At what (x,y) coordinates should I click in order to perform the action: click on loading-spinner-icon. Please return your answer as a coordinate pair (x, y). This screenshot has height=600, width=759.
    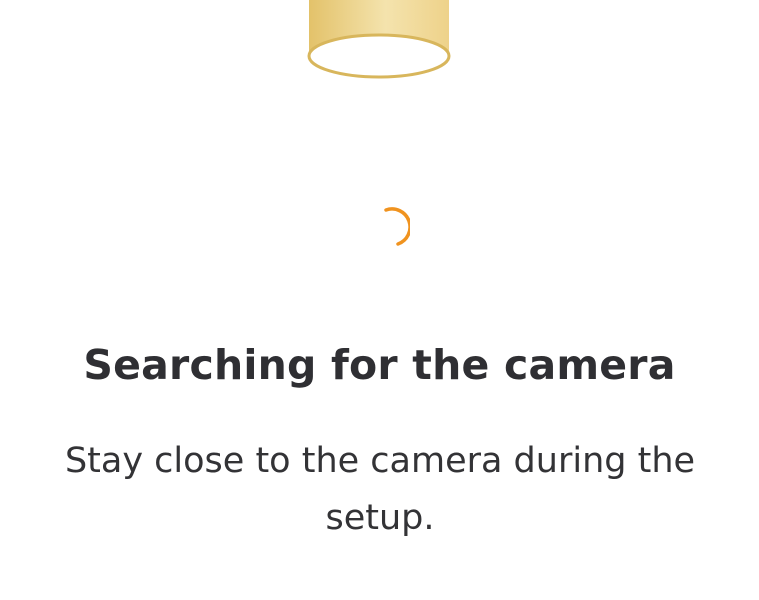
    Looking at the image, I should click on (397, 226).